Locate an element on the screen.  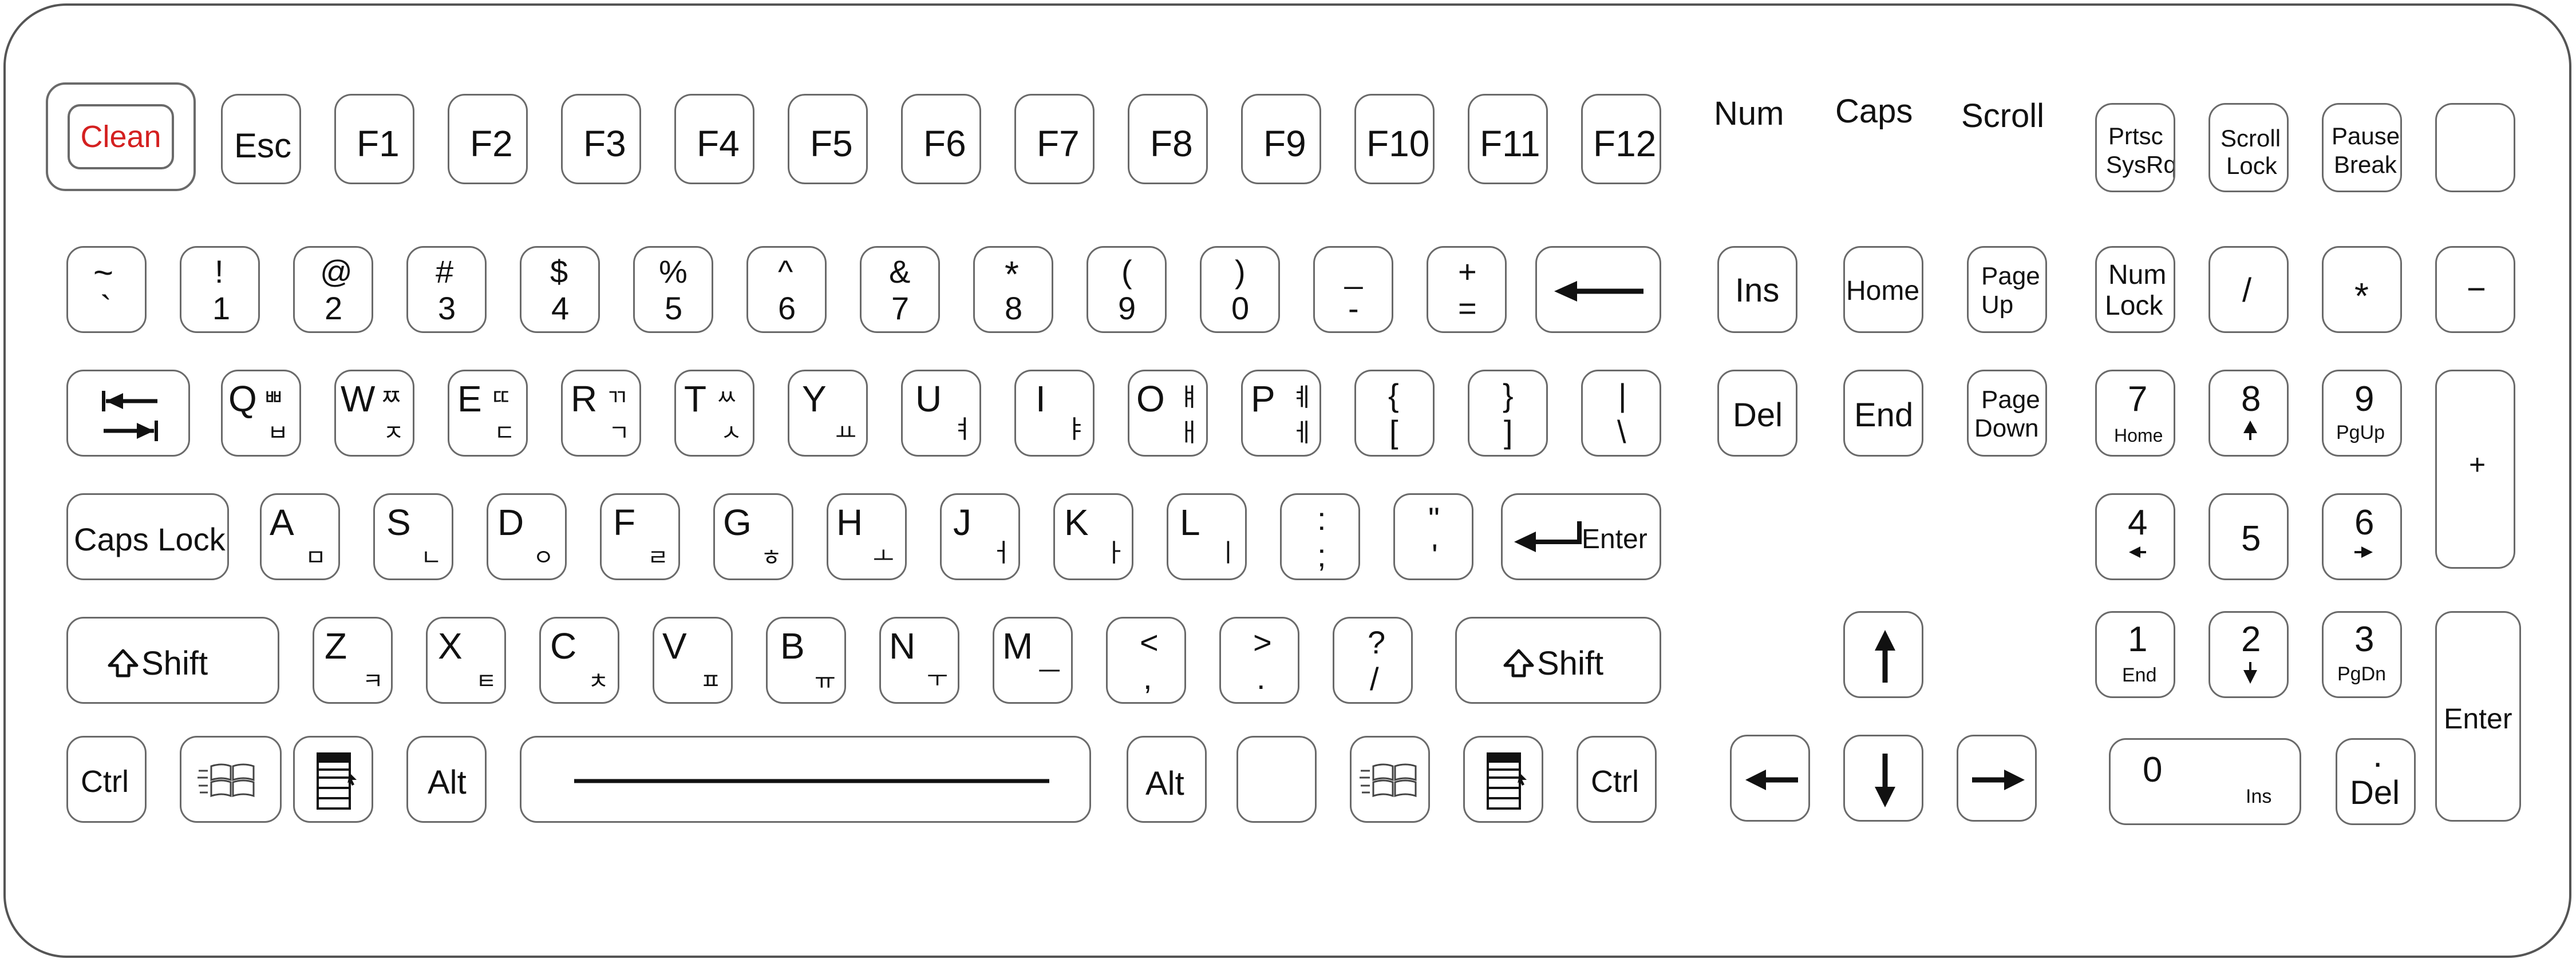
numpad-plus-key: + is located at coordinates (2475, 469).